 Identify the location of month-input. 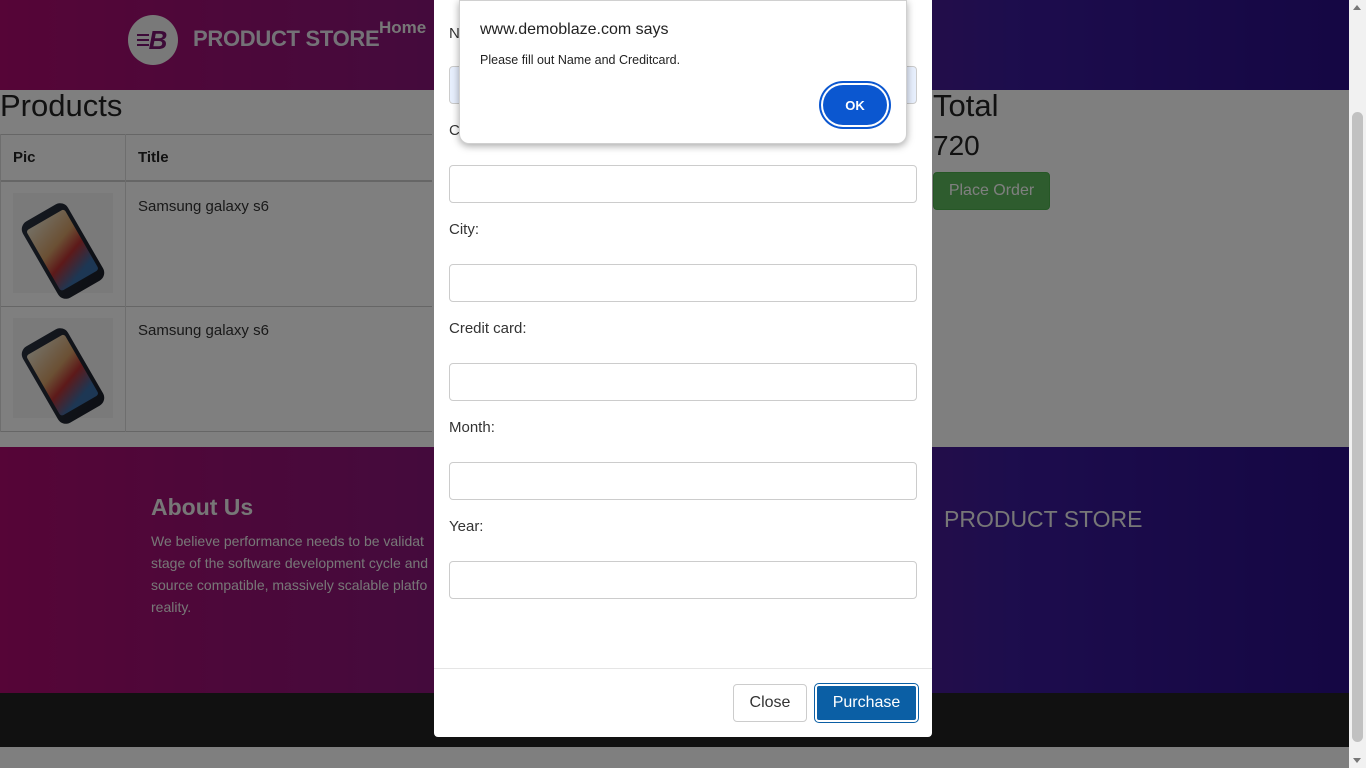
(683, 481).